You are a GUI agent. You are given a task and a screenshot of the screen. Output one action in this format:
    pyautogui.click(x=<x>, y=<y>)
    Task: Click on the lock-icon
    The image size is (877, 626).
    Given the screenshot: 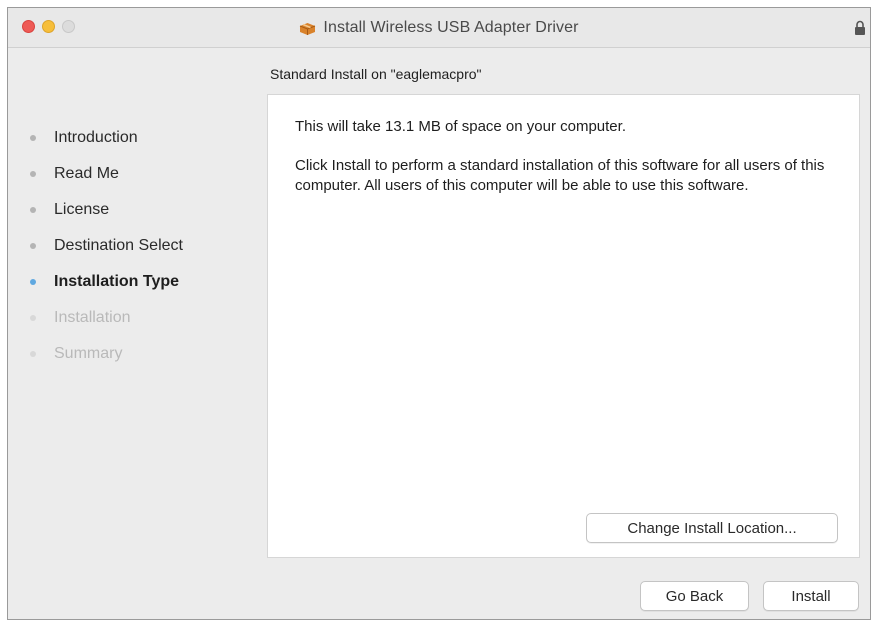 What is the action you would take?
    pyautogui.click(x=860, y=27)
    